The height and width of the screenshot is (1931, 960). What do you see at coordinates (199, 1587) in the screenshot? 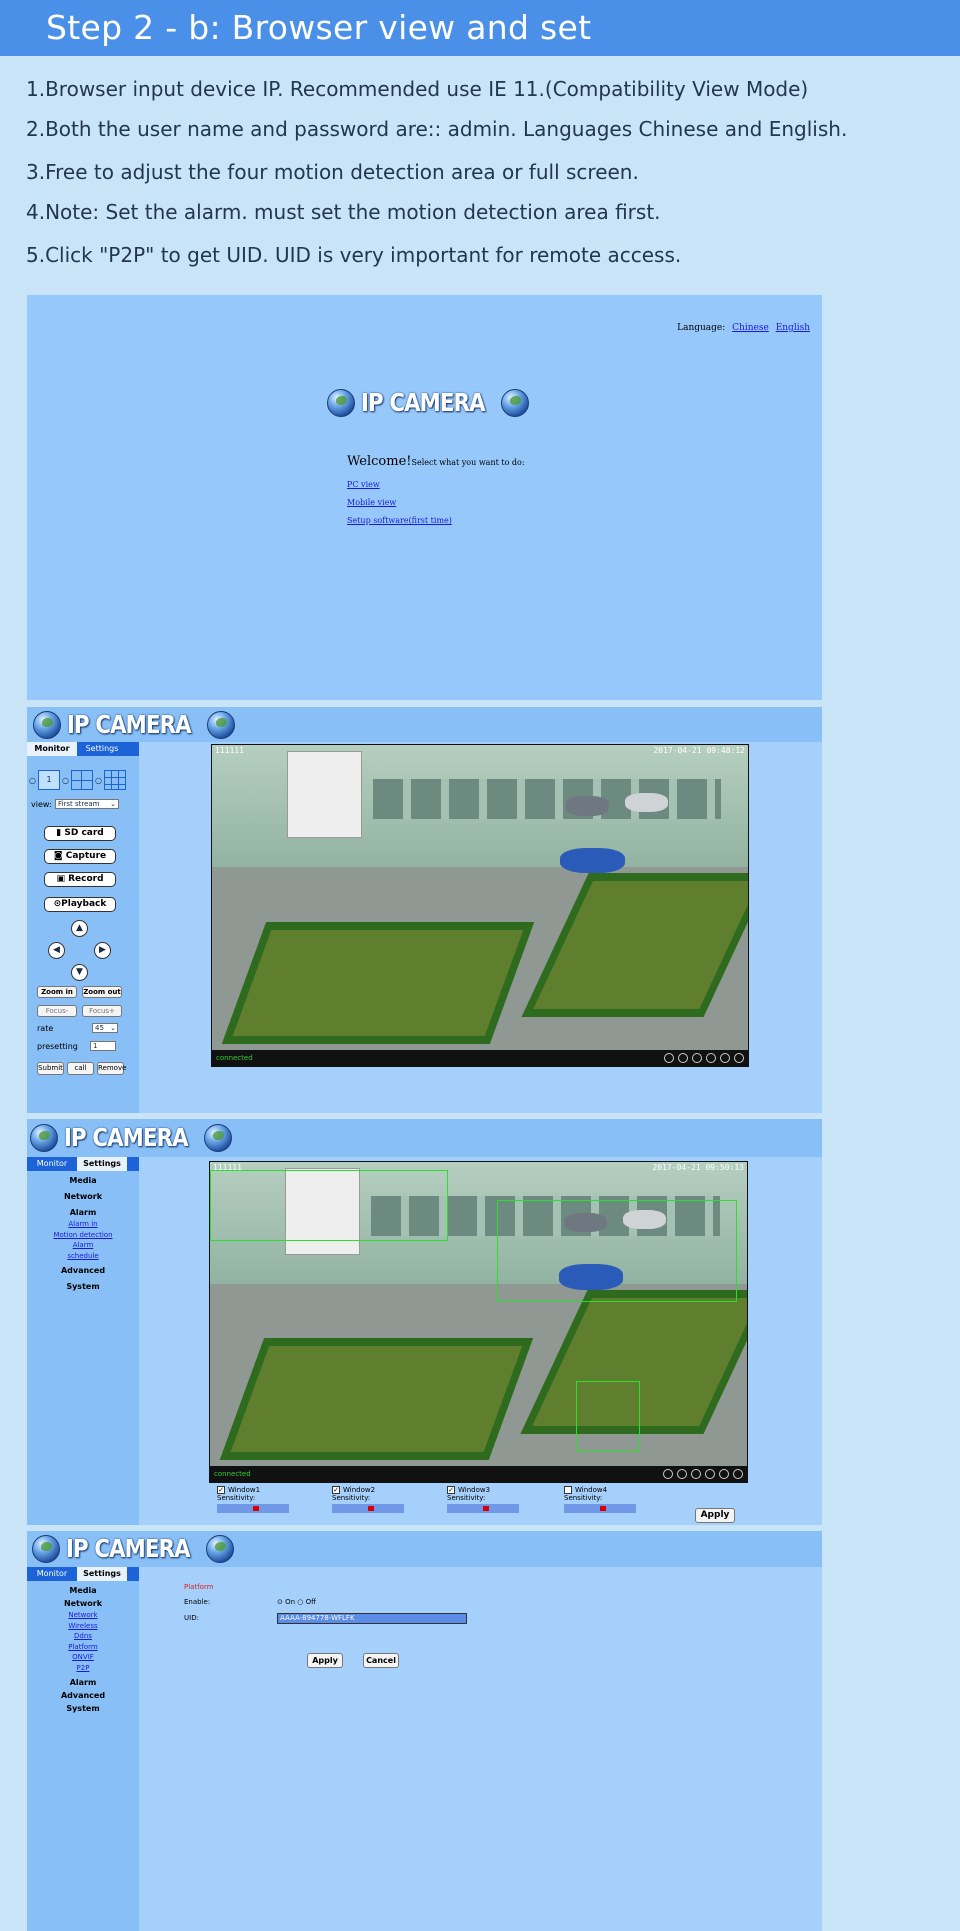
I see `section-title: Platform` at bounding box center [199, 1587].